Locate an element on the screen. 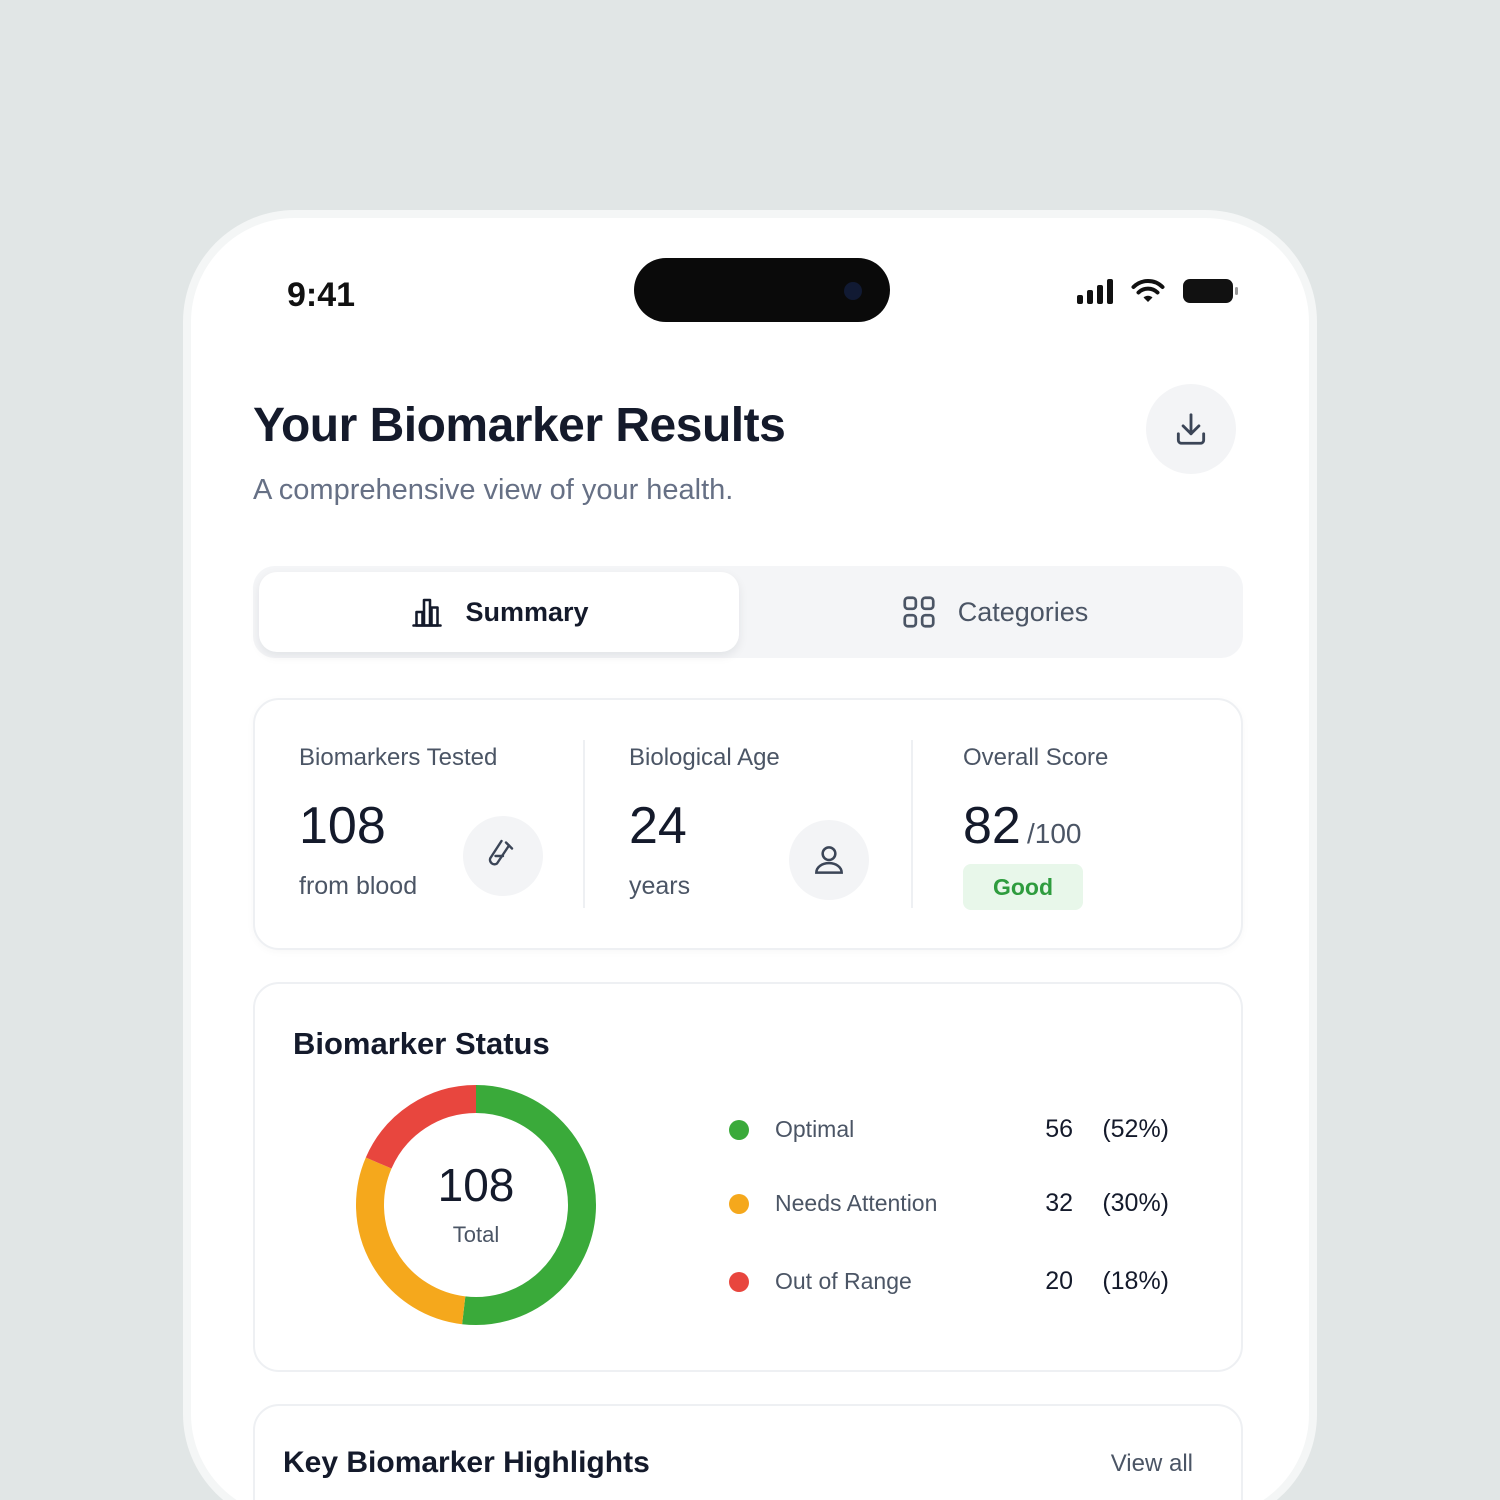 This screenshot has width=1500, height=1500. status-badge: Good is located at coordinates (1023, 887).